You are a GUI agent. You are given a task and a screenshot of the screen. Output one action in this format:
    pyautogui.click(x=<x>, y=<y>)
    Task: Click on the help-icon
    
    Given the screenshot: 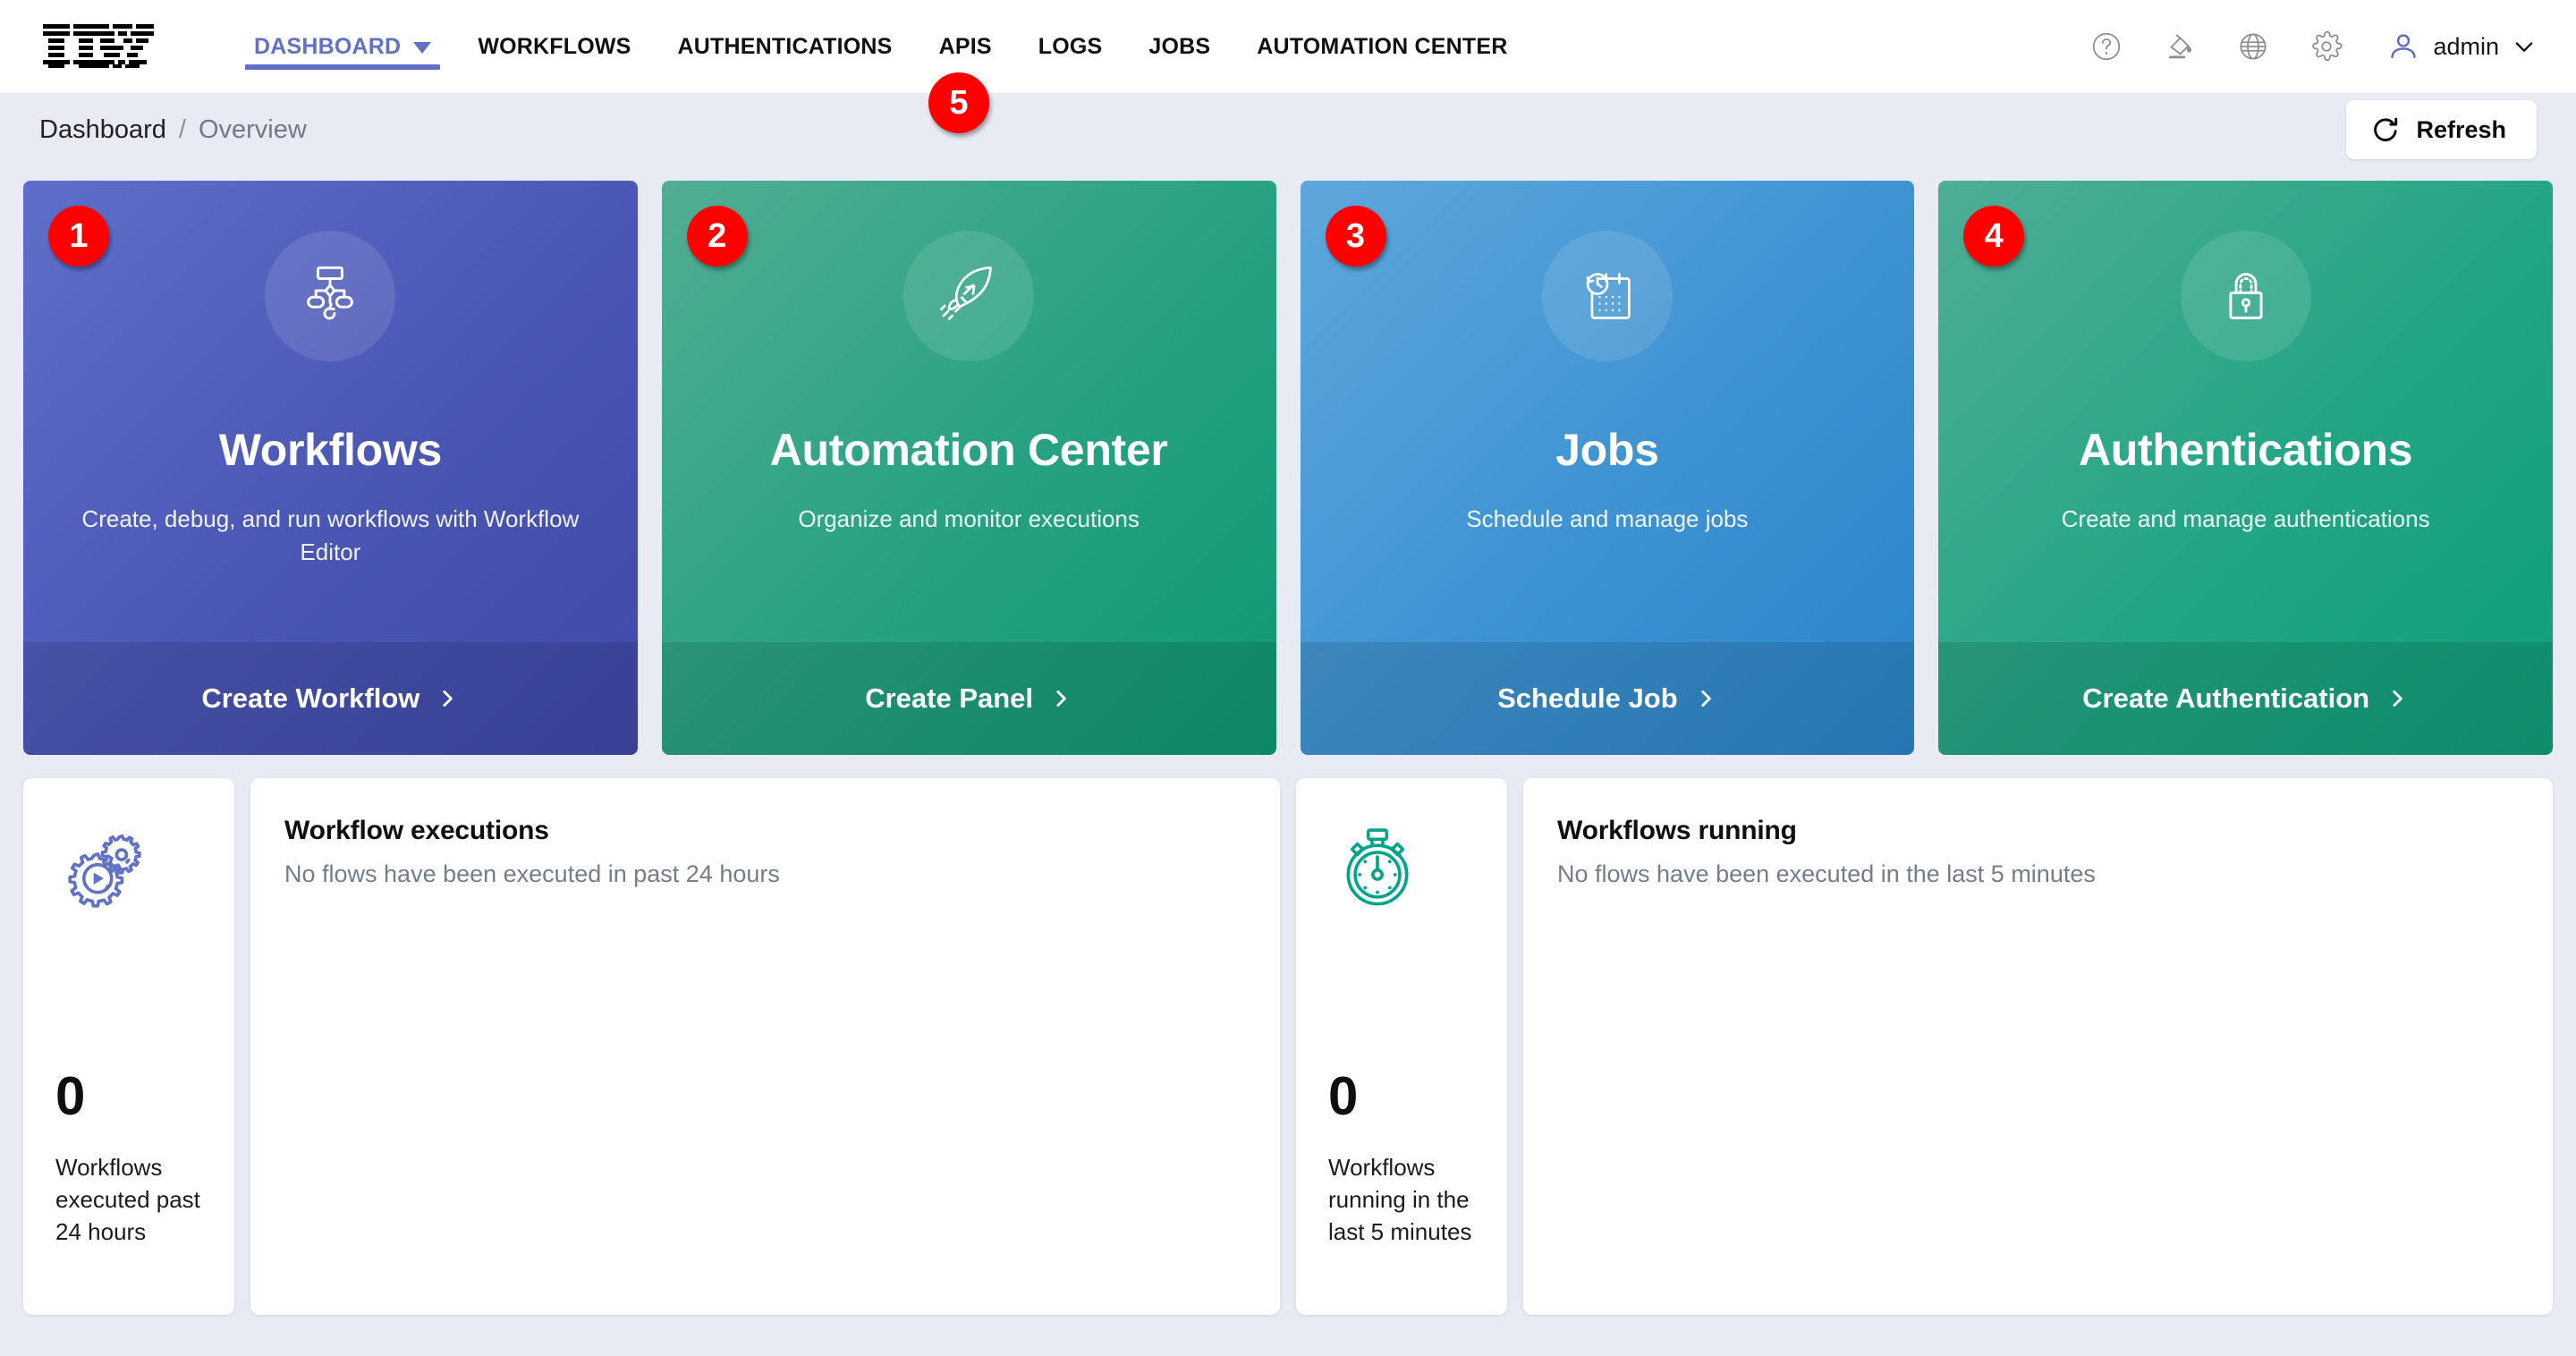 What is the action you would take?
    pyautogui.click(x=2106, y=47)
    